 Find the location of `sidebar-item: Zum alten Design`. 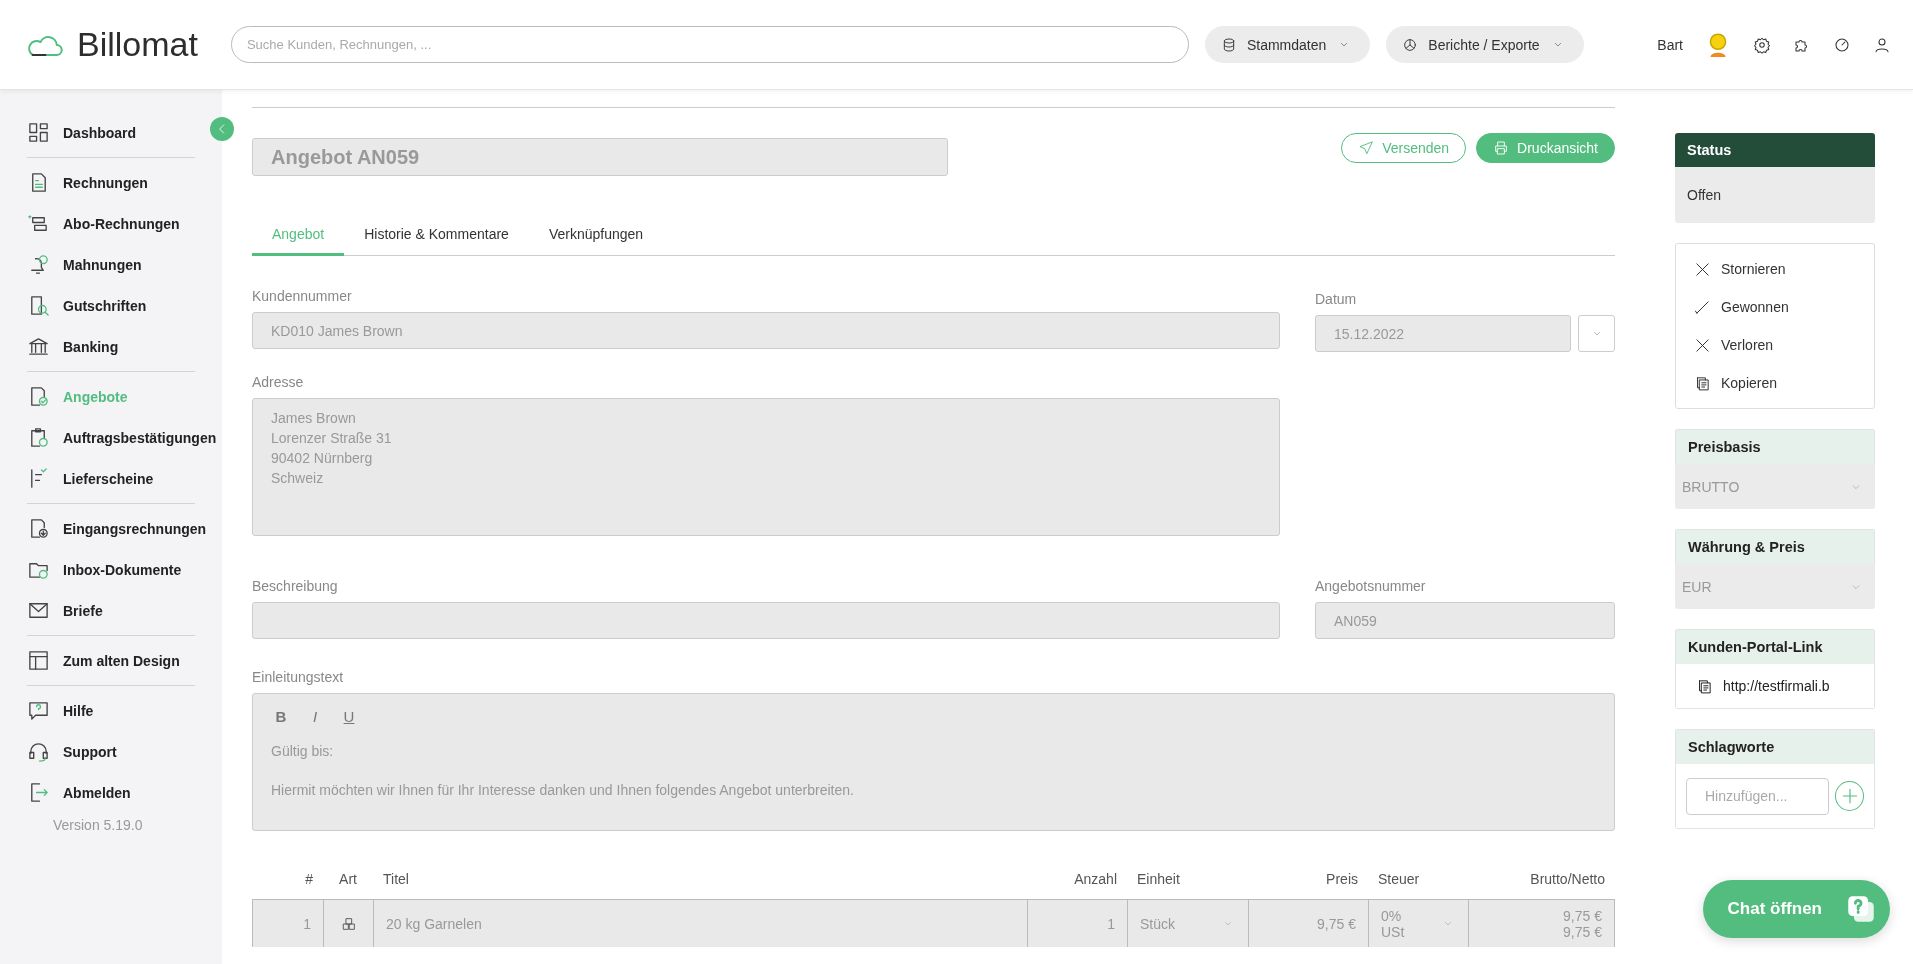

sidebar-item: Zum alten Design is located at coordinates (90, 660).